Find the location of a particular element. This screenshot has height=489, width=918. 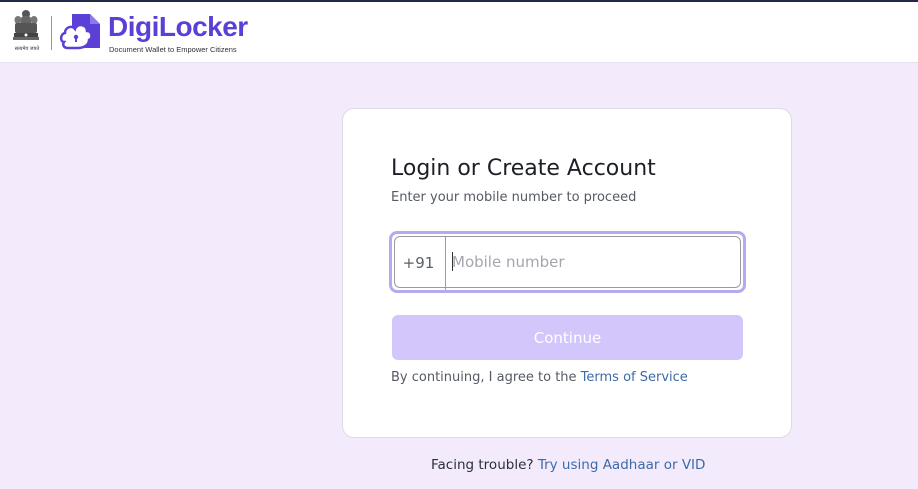

header-divider is located at coordinates (51, 33).